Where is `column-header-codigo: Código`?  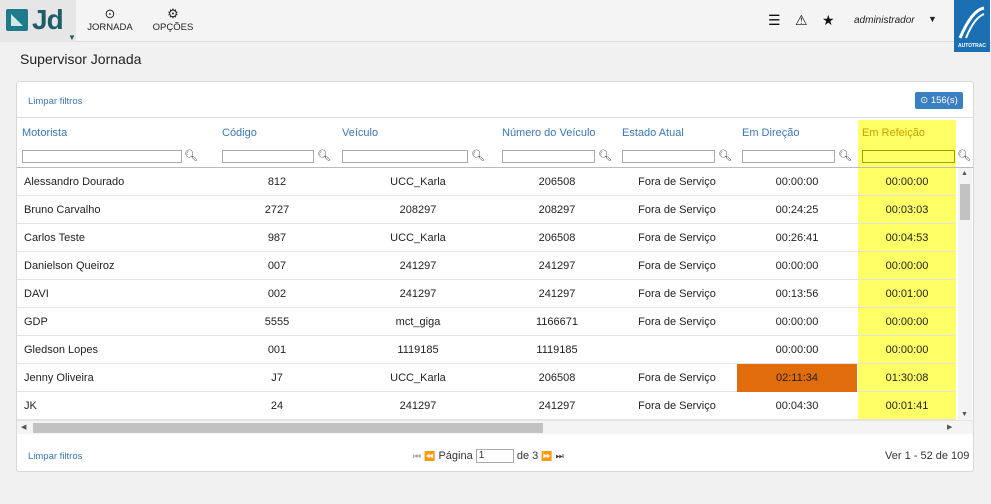
column-header-codigo: Código is located at coordinates (239, 133).